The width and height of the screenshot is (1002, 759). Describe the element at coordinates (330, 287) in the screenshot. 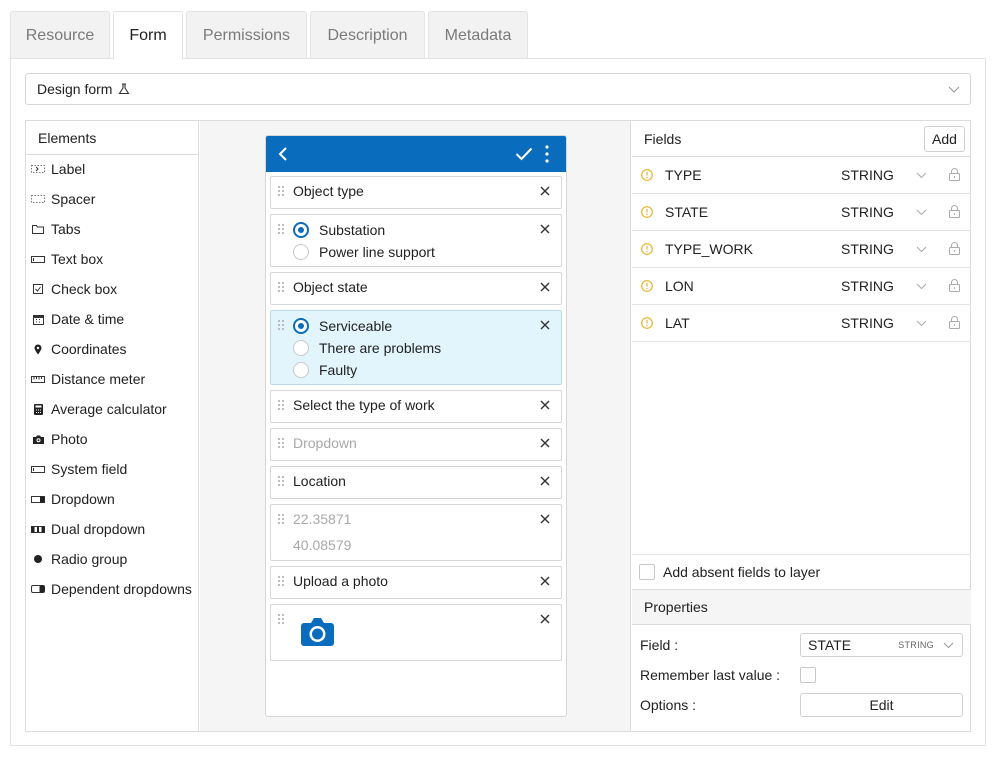

I see `form-item-text: Object state` at that location.